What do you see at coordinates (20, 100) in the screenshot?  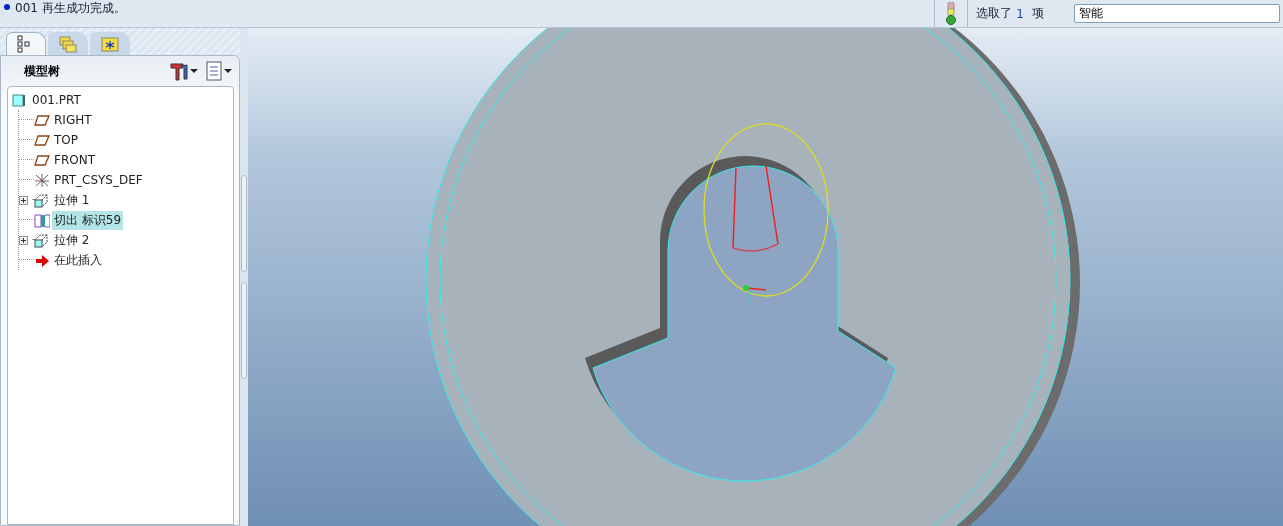 I see `part-icon` at bounding box center [20, 100].